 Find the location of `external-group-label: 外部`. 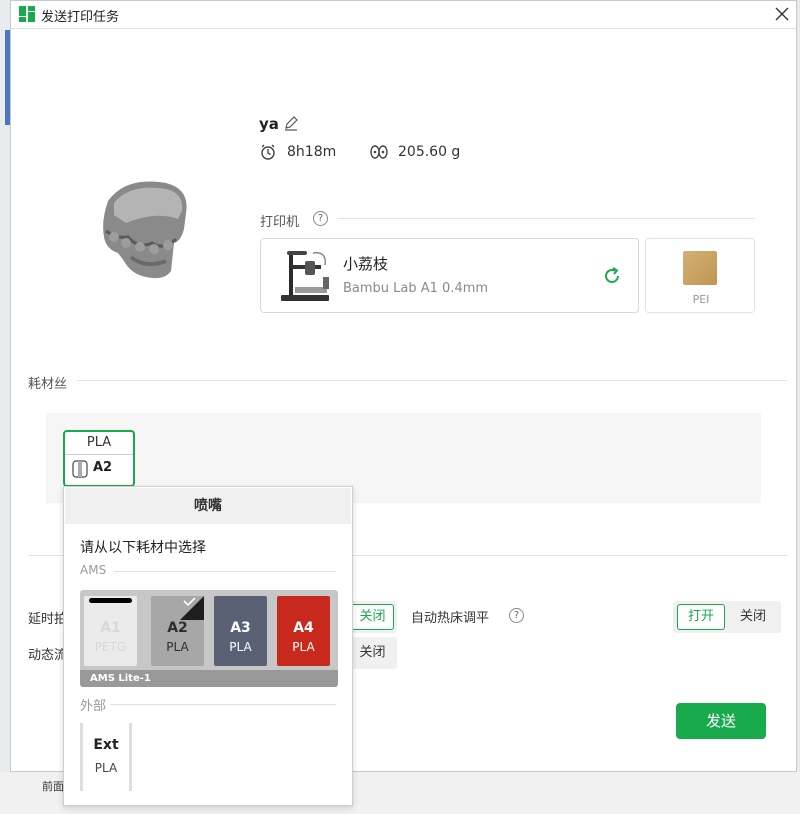

external-group-label: 外部 is located at coordinates (93, 706).